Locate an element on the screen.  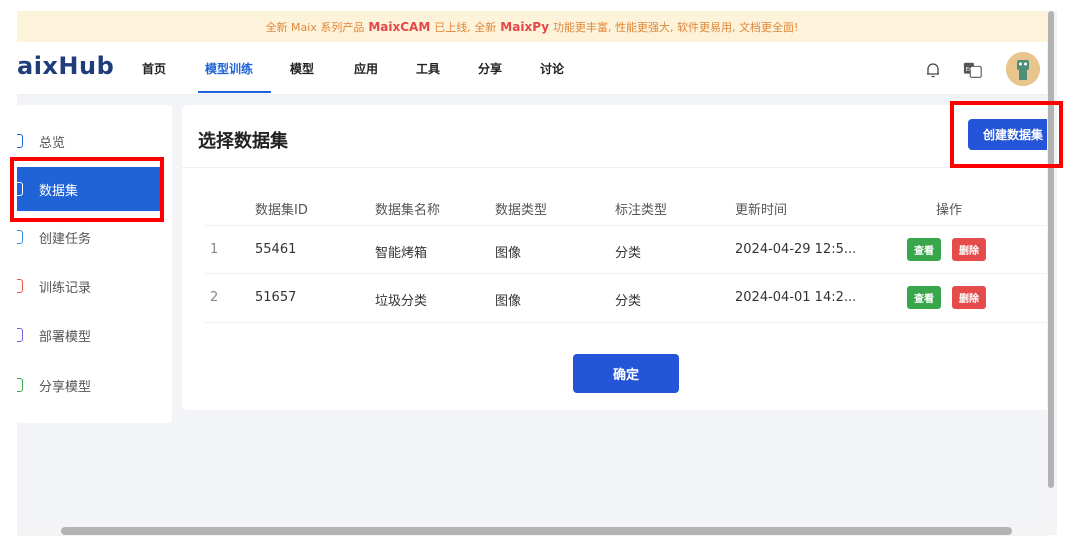
announcement-product1: MaixCAM is located at coordinates (399, 26).